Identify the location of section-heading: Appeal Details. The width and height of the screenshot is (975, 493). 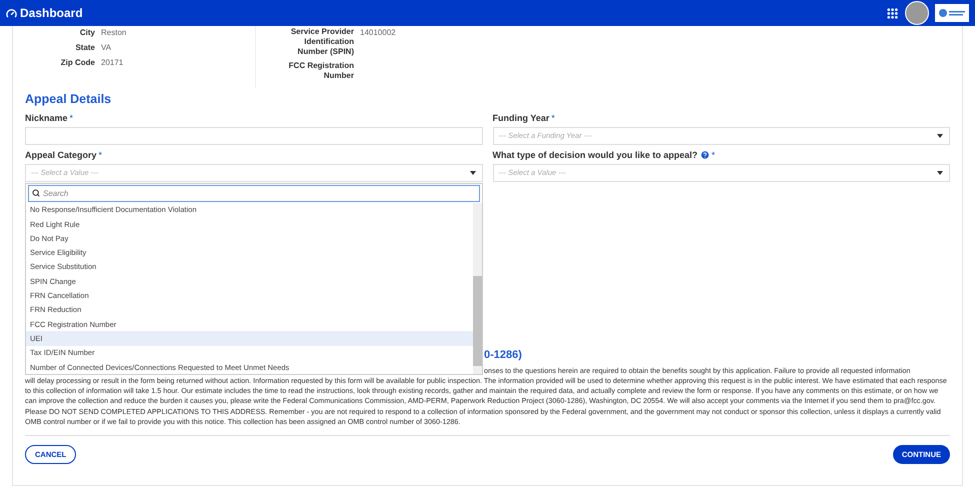
(68, 99).